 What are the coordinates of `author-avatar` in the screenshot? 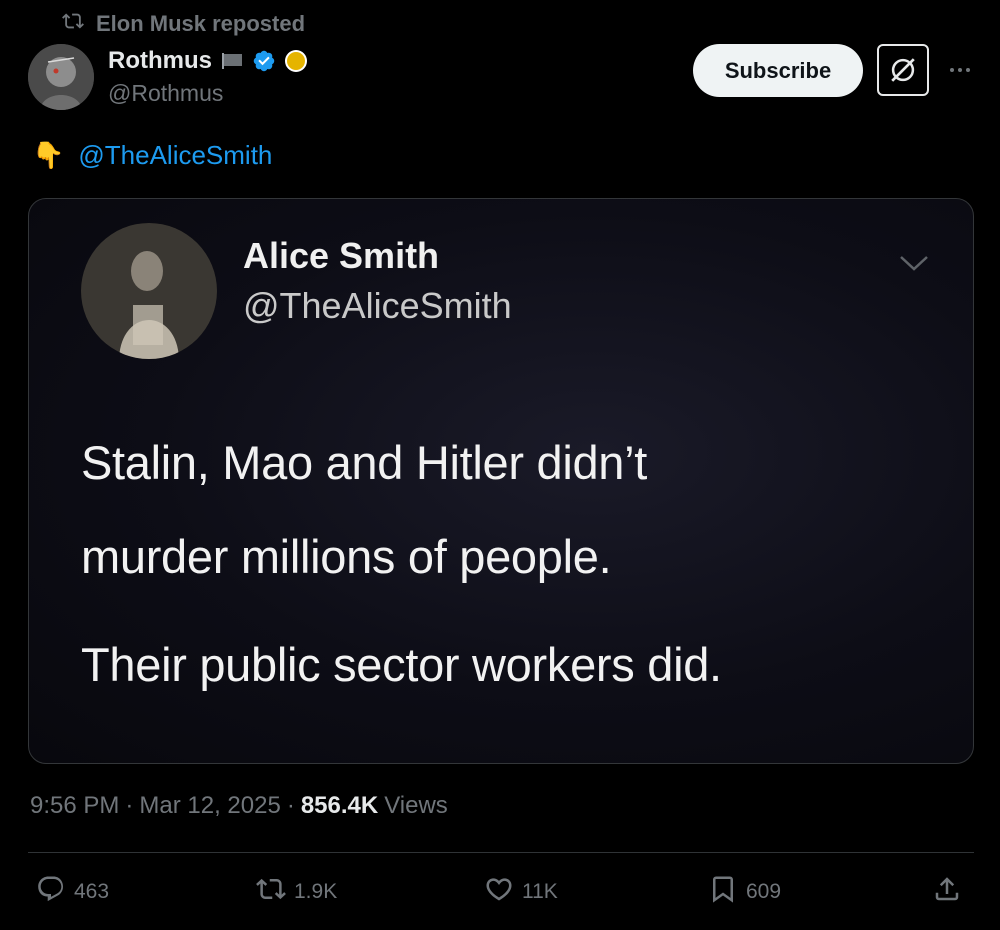 It's located at (61, 77).